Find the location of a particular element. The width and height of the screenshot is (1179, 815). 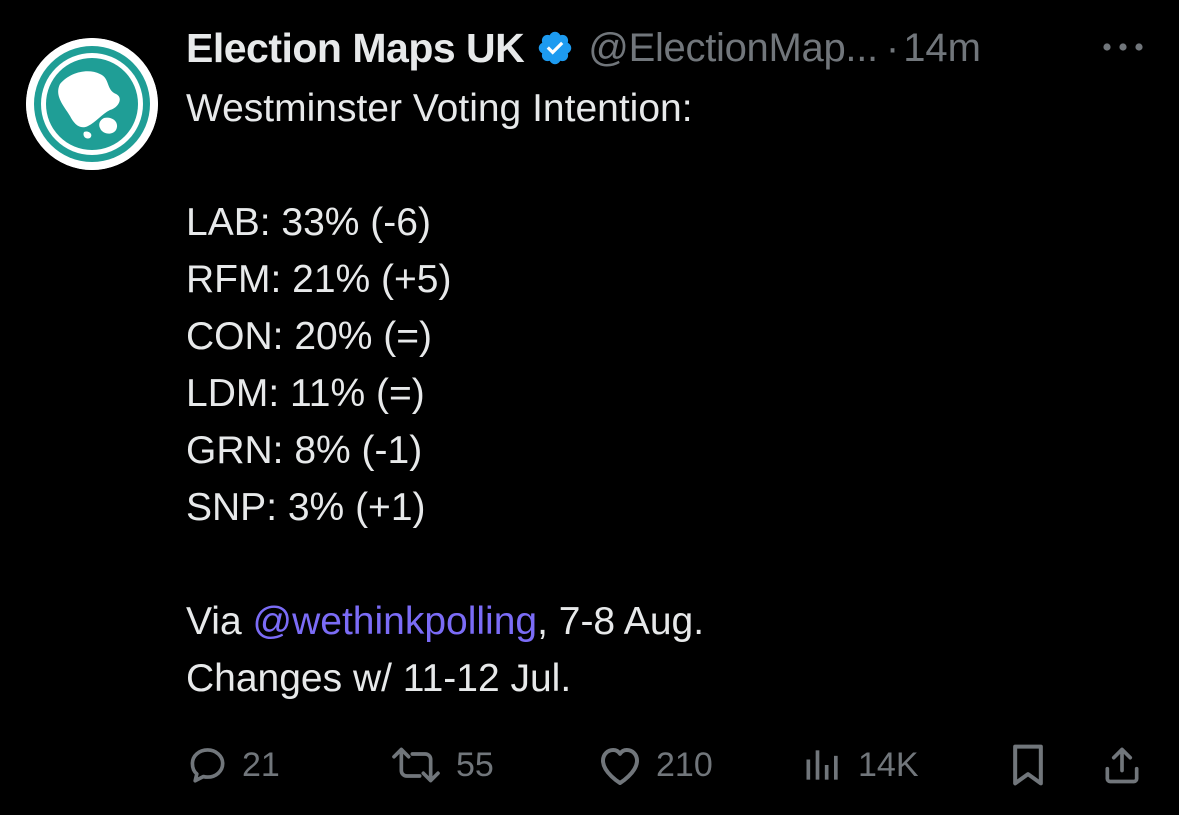

more-icon is located at coordinates (1123, 47).